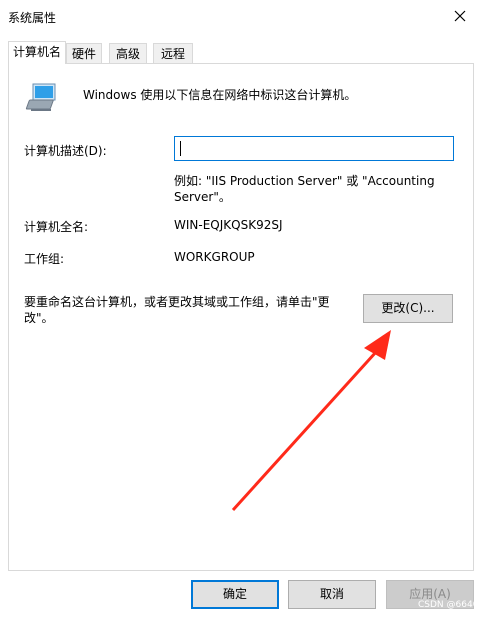  Describe the element at coordinates (180, 148) in the screenshot. I see `text-caret` at that location.